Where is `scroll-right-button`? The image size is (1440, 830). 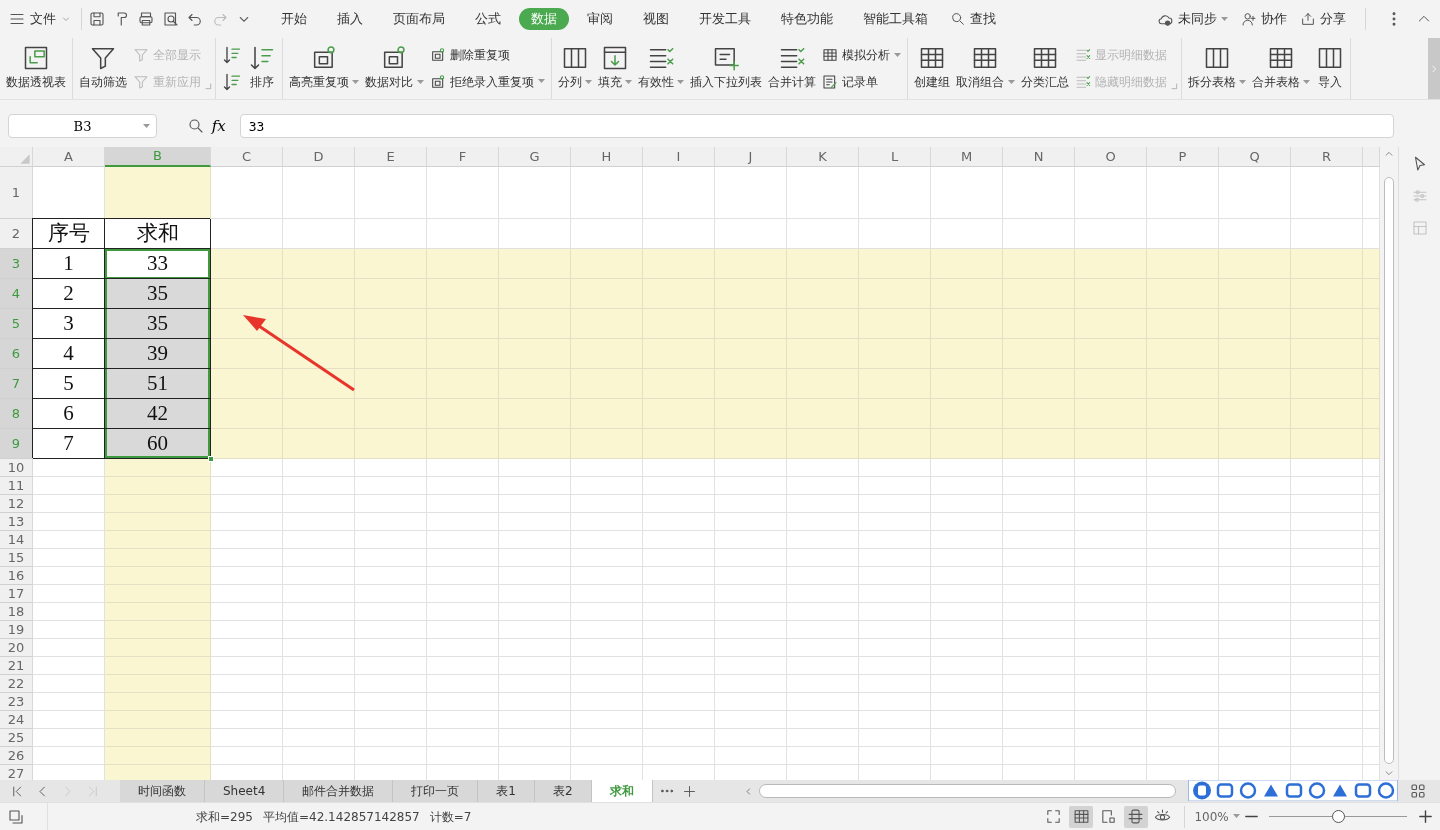
scroll-right-button is located at coordinates (1434, 68).